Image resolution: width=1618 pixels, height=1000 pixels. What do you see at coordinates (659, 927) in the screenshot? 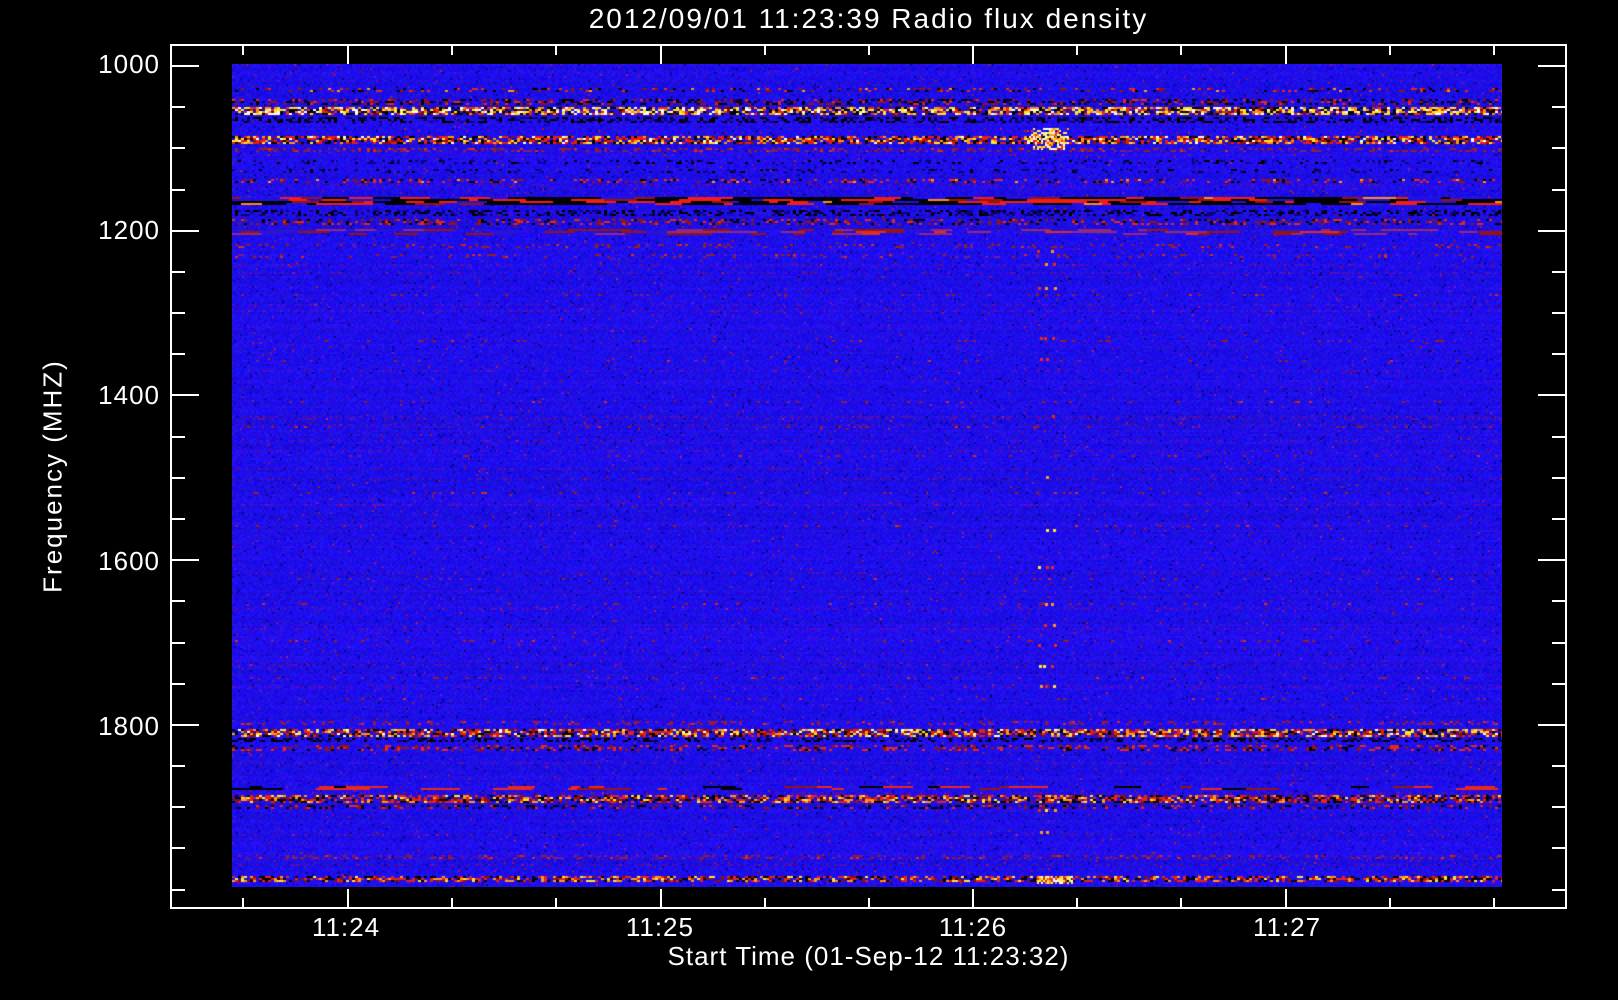
I see `x-tick-label: 11:25` at bounding box center [659, 927].